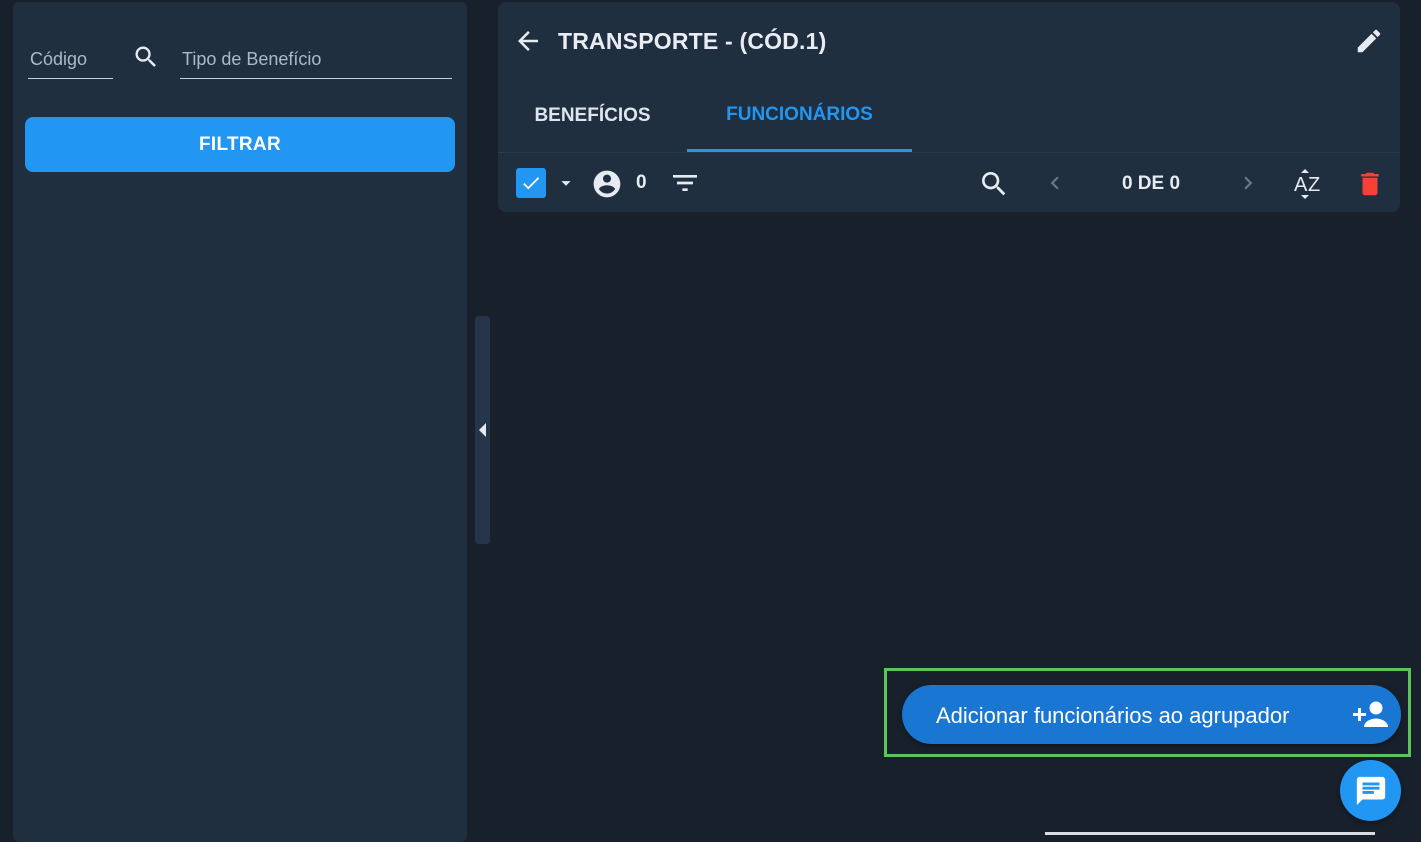 This screenshot has width=1421, height=842. What do you see at coordinates (949, 116) in the screenshot?
I see `tab-bar: BENEFÍCIOS FUNCIONÁRIOS` at bounding box center [949, 116].